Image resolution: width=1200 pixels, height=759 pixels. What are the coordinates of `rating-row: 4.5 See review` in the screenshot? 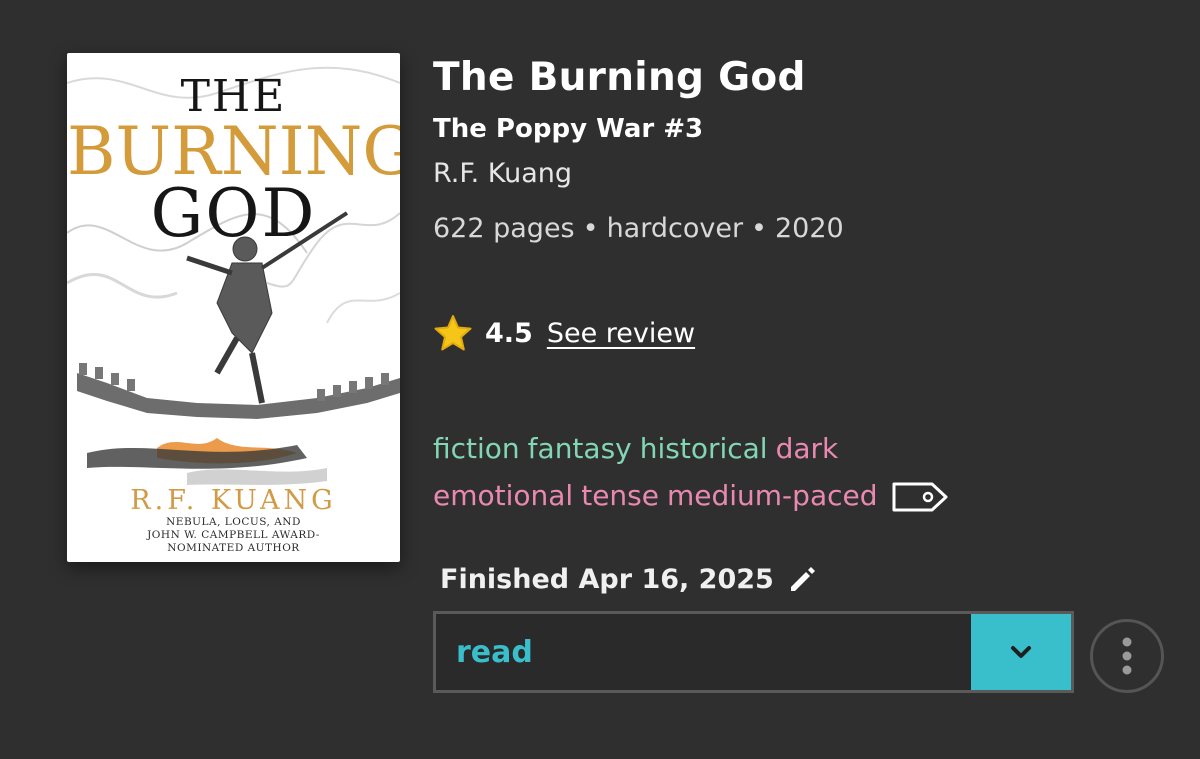 It's located at (564, 333).